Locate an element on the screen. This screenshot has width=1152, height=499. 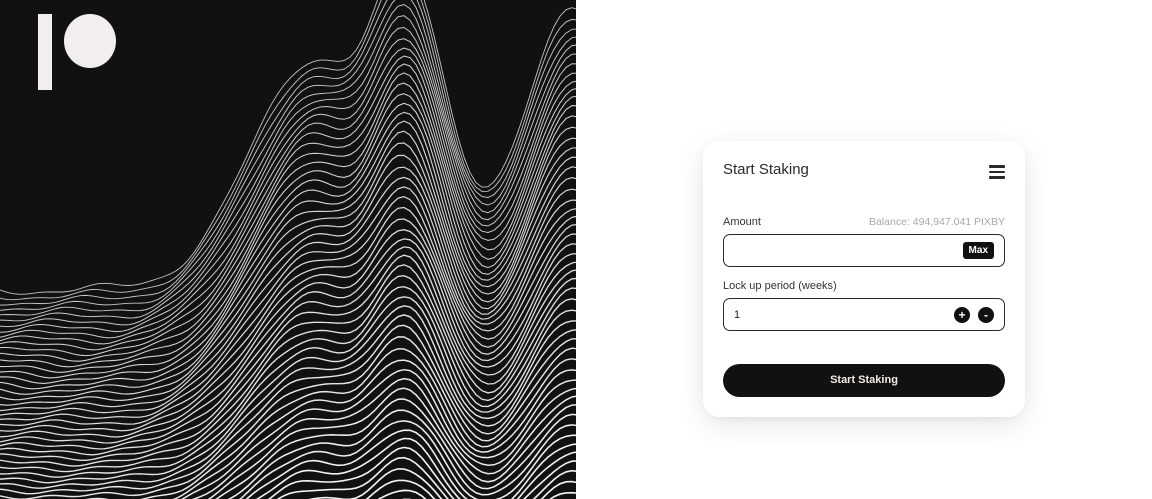
terrain-line is located at coordinates (470, 489).